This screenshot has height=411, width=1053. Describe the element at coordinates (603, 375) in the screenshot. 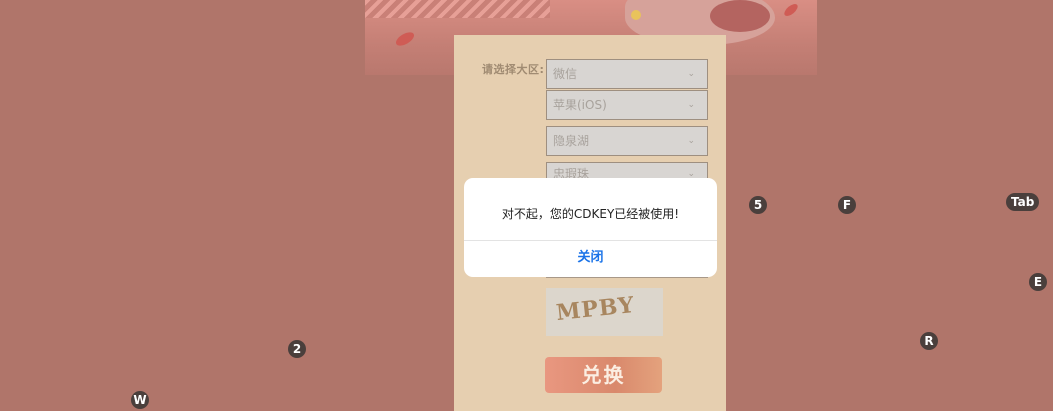

I see `redeem-button: 兑换` at that location.